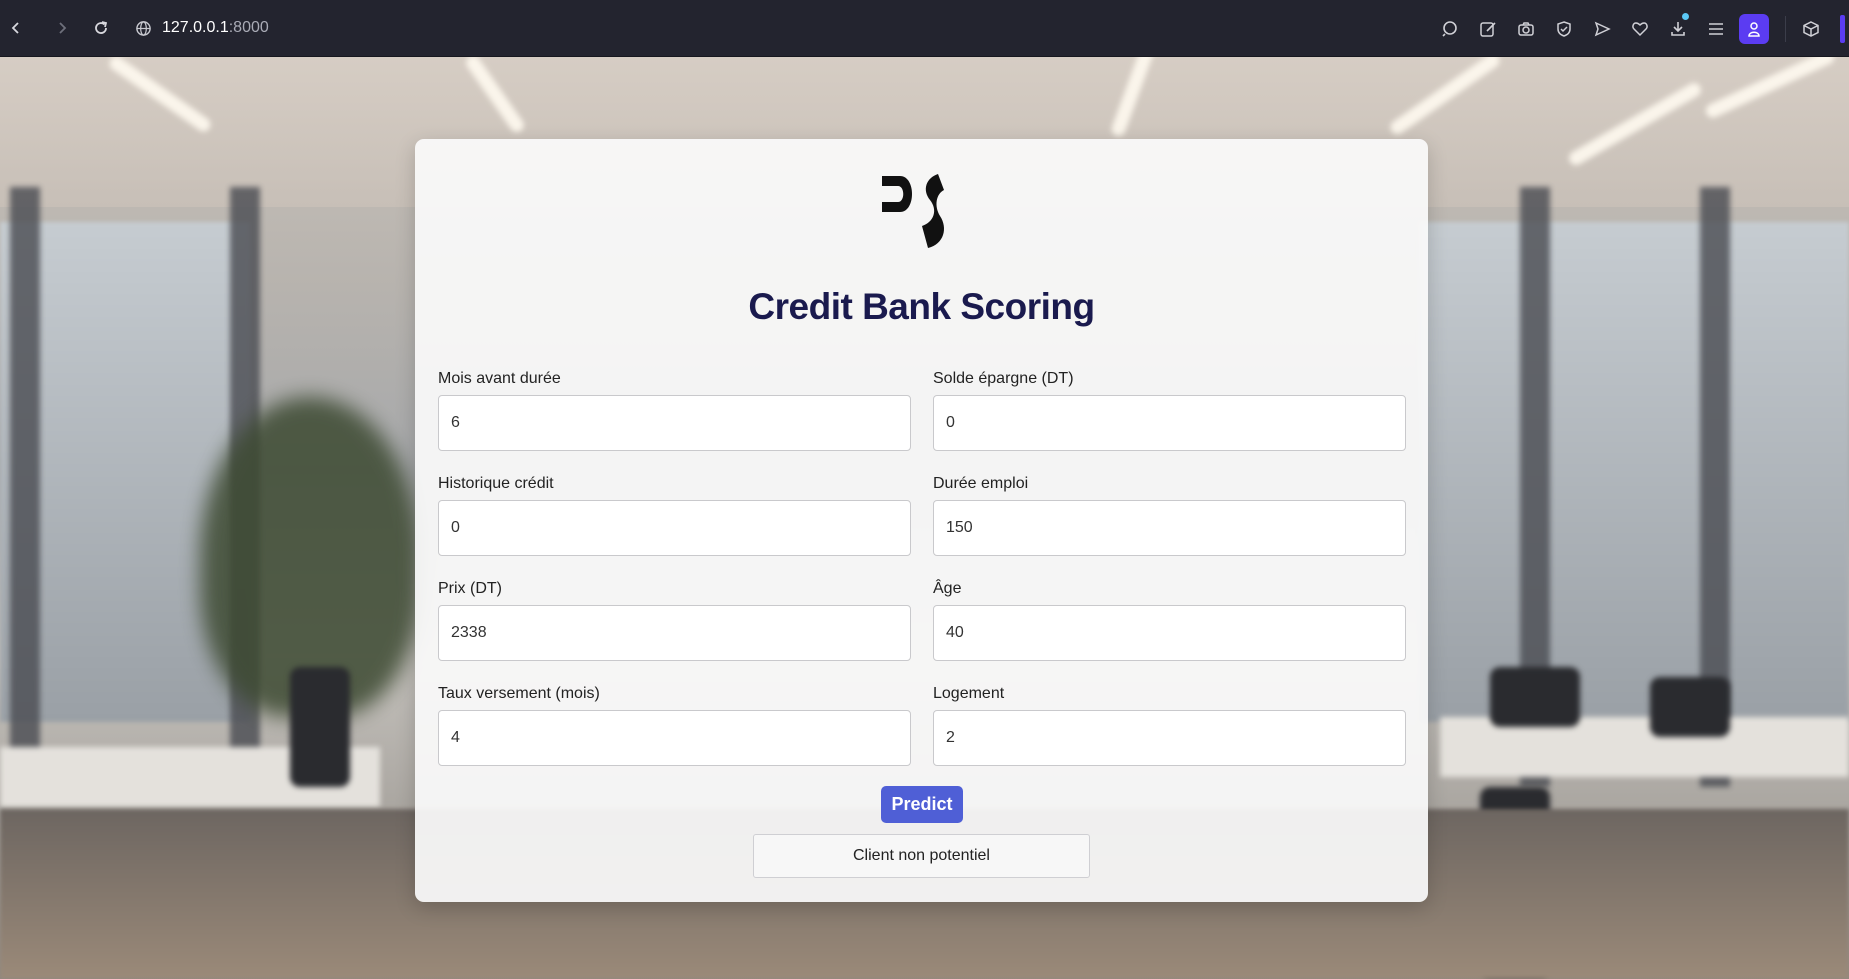 Image resolution: width=1849 pixels, height=979 pixels. I want to click on field-label: Taux versement (mois), so click(519, 693).